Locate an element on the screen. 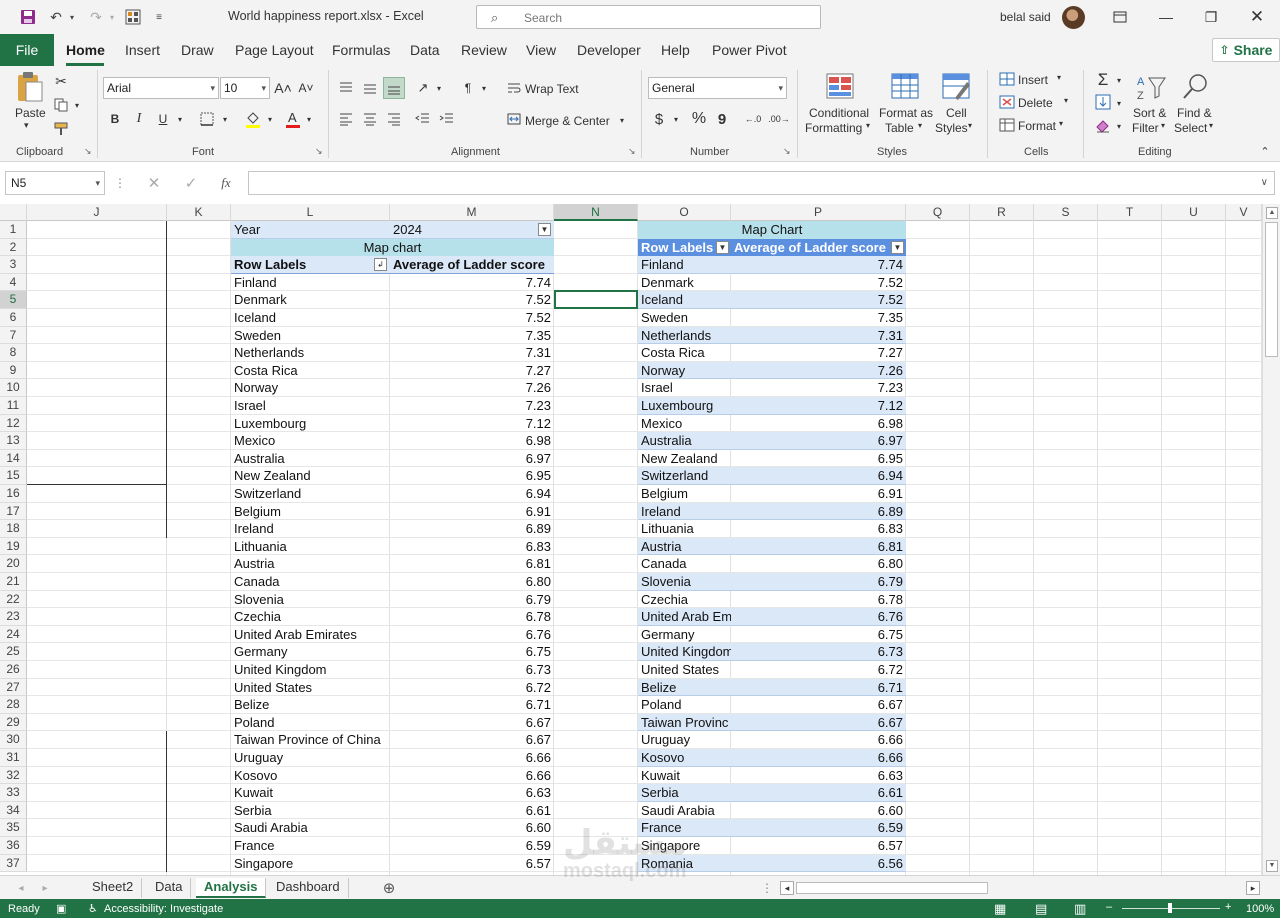 The width and height of the screenshot is (1280, 918). pivot2-row-value: 6.94 is located at coordinates (818, 476).